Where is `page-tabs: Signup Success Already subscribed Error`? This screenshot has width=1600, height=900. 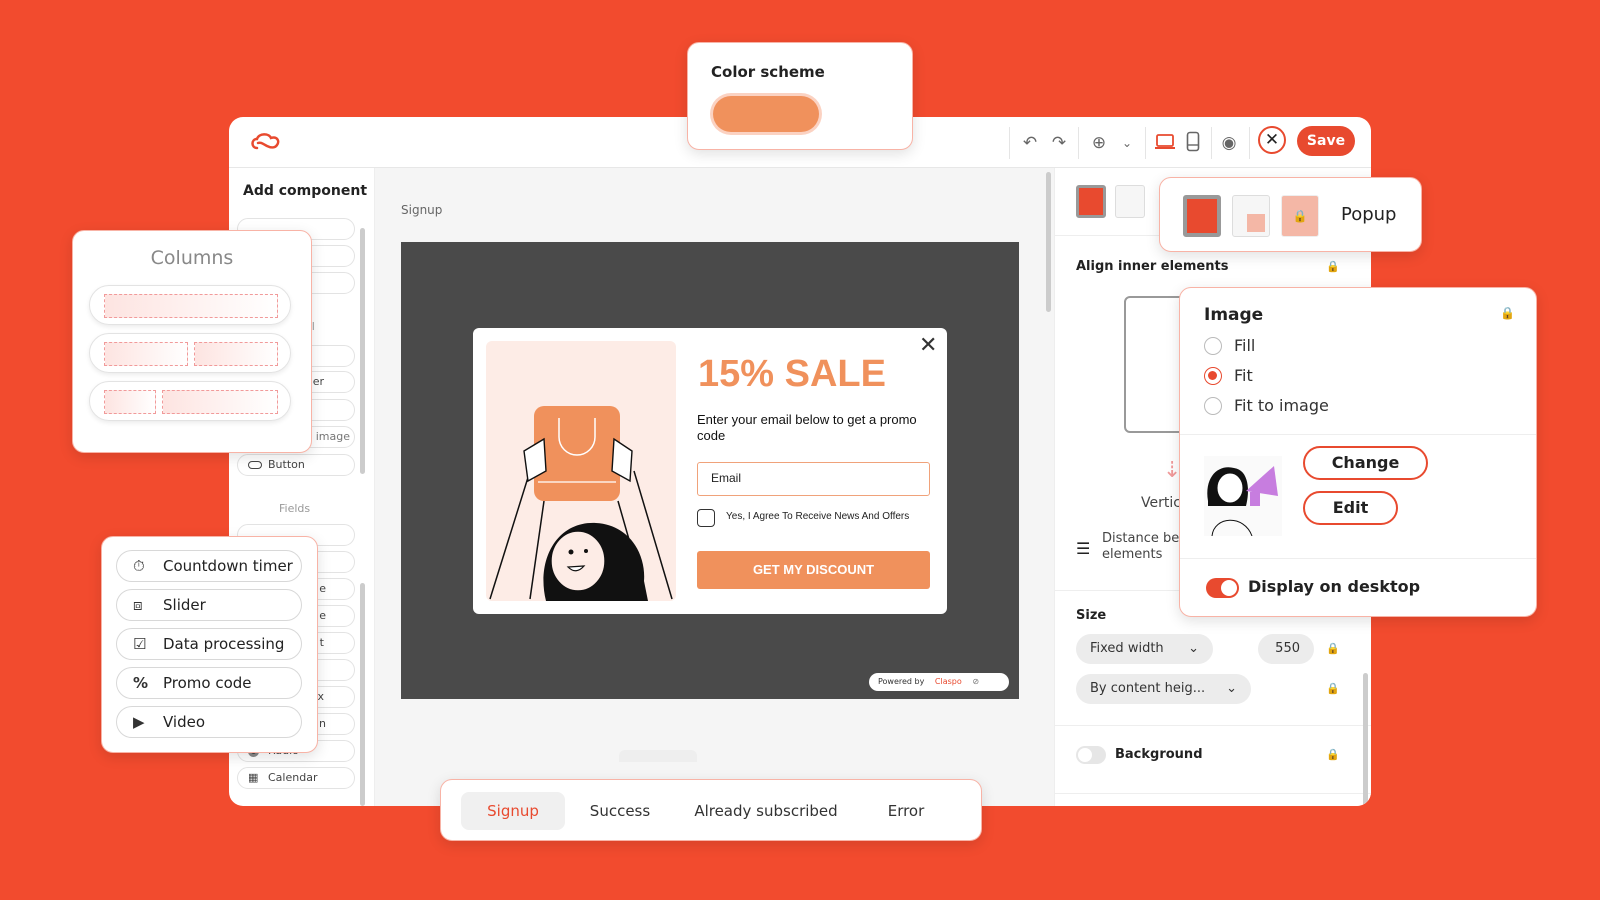 page-tabs: Signup Success Already subscribed Error is located at coordinates (711, 810).